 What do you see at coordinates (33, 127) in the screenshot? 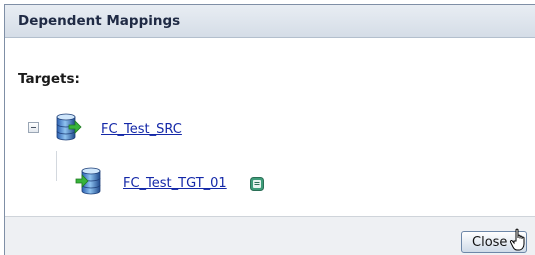
I see `collapse-toggle` at bounding box center [33, 127].